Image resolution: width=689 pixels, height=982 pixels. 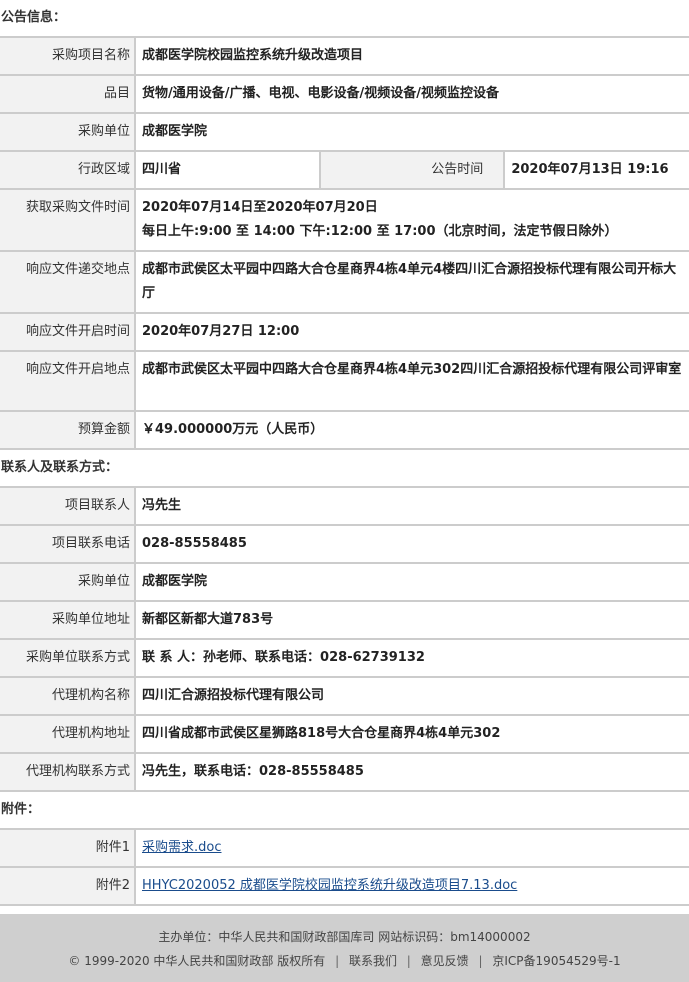 What do you see at coordinates (373, 961) in the screenshot?
I see `footer-contact-link: 联系我们` at bounding box center [373, 961].